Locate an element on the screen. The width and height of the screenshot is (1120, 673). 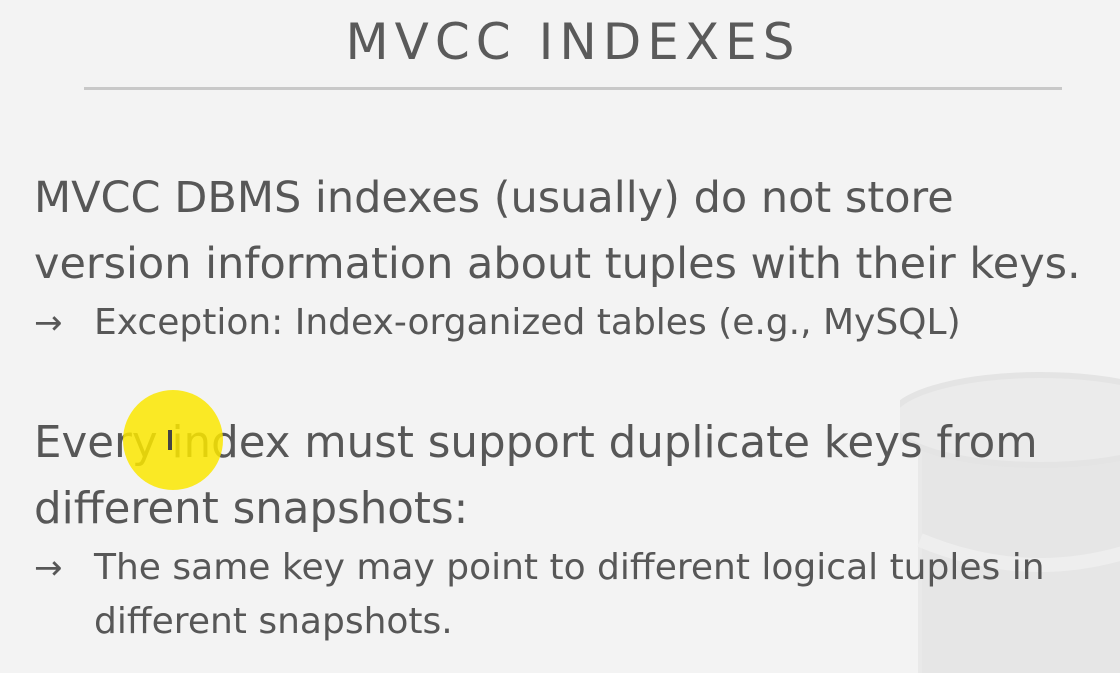
bullet-text-continued: different snapshots. is located at coordinates (273, 621).